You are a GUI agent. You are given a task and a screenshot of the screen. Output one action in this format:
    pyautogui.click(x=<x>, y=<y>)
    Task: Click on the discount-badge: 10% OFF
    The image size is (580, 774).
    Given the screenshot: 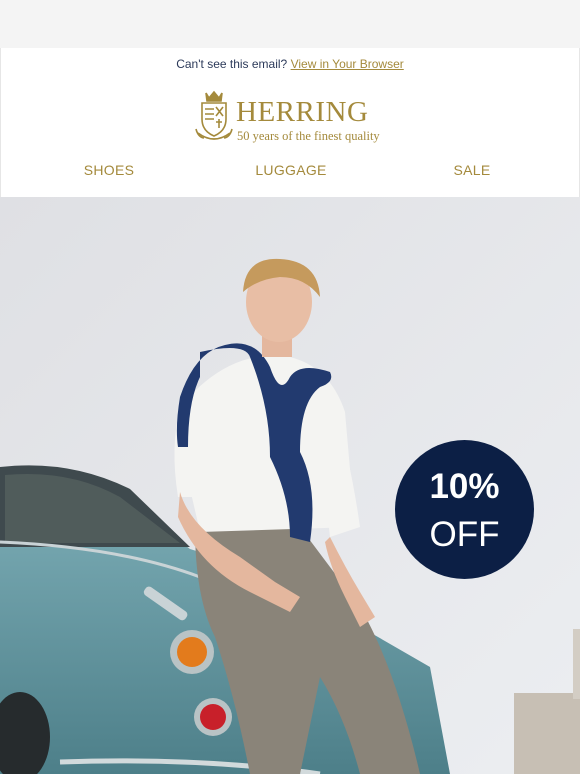 What is the action you would take?
    pyautogui.click(x=464, y=509)
    